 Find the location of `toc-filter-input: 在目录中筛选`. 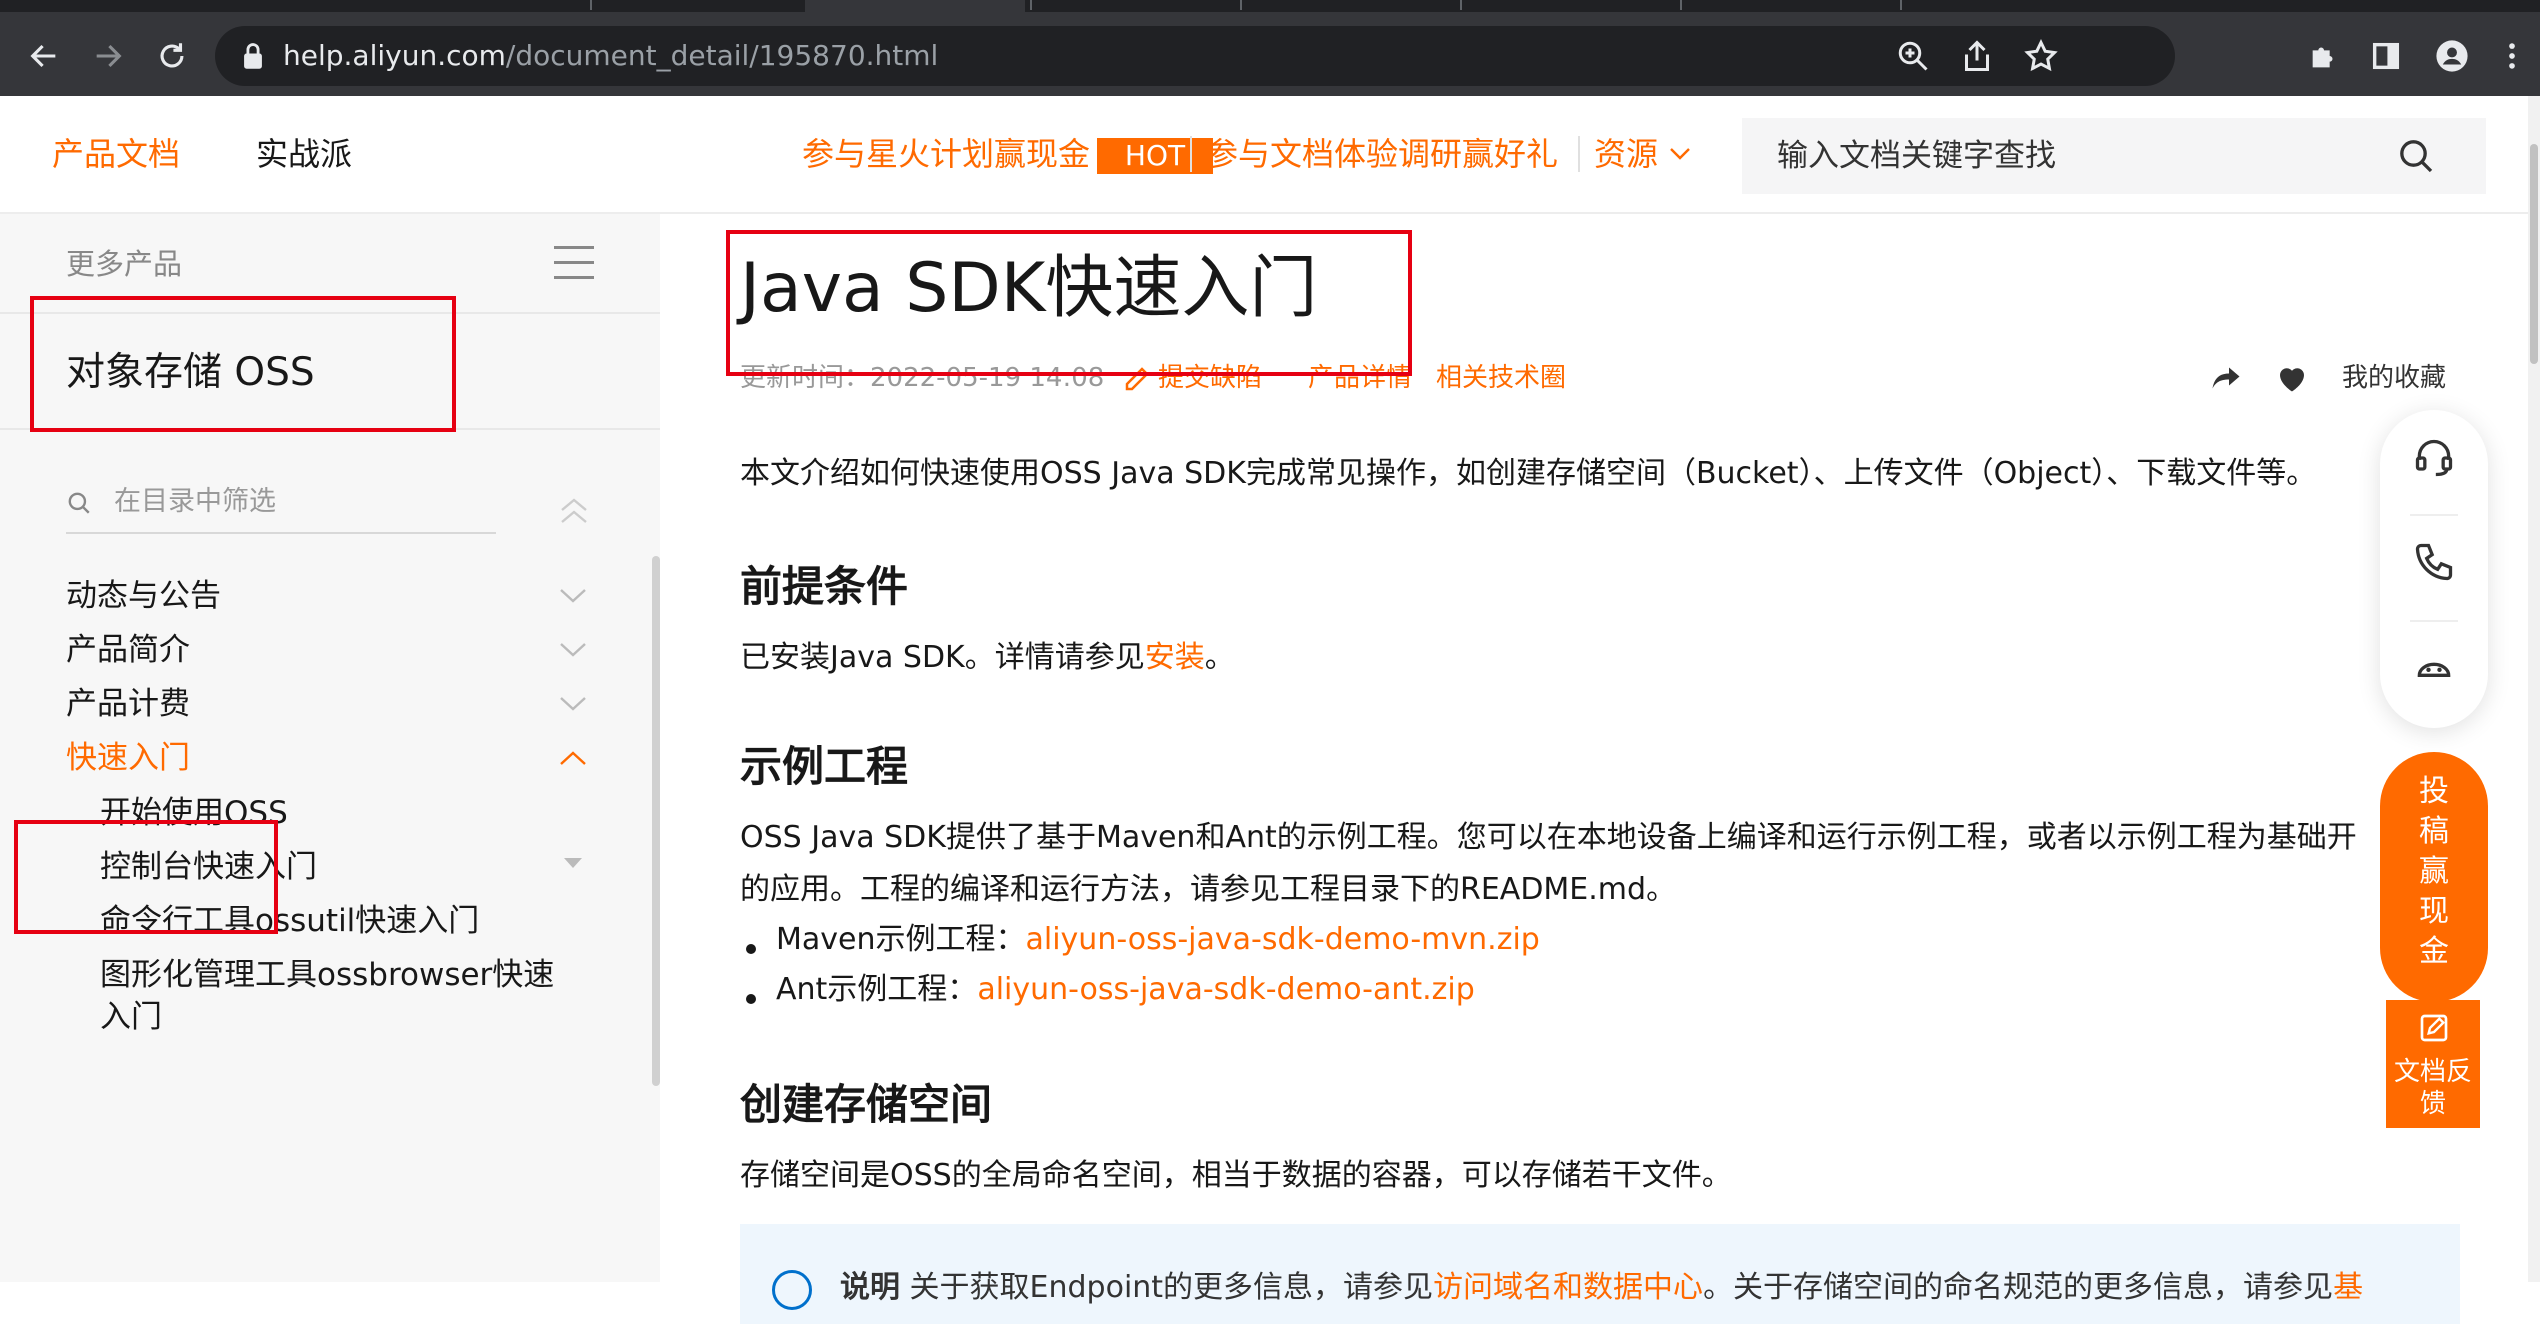

toc-filter-input: 在目录中筛选 is located at coordinates (281, 507).